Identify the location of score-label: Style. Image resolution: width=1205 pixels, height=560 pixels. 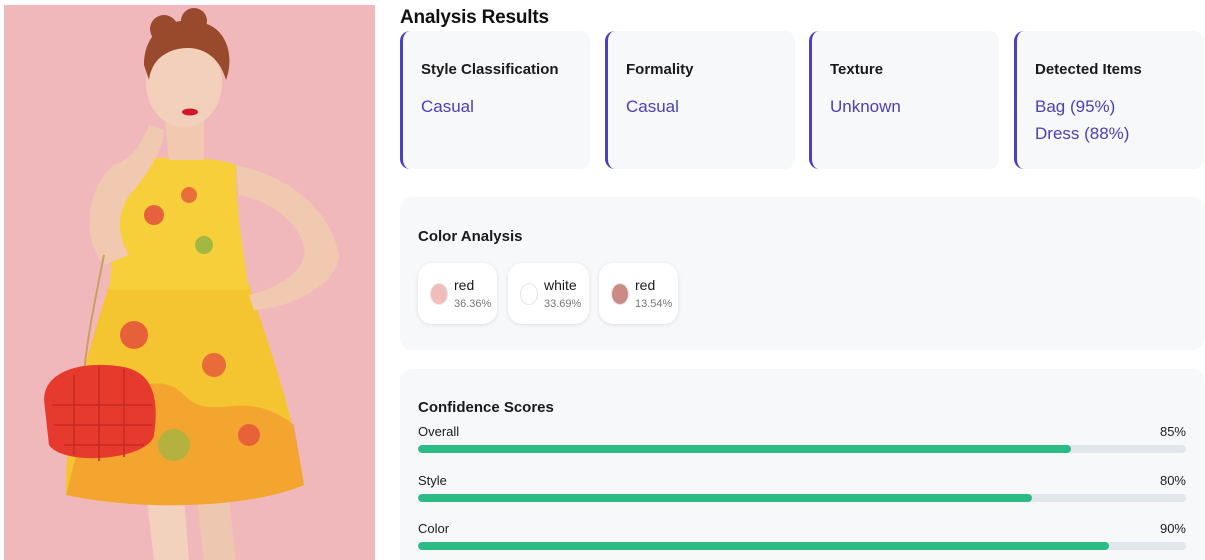
(432, 480).